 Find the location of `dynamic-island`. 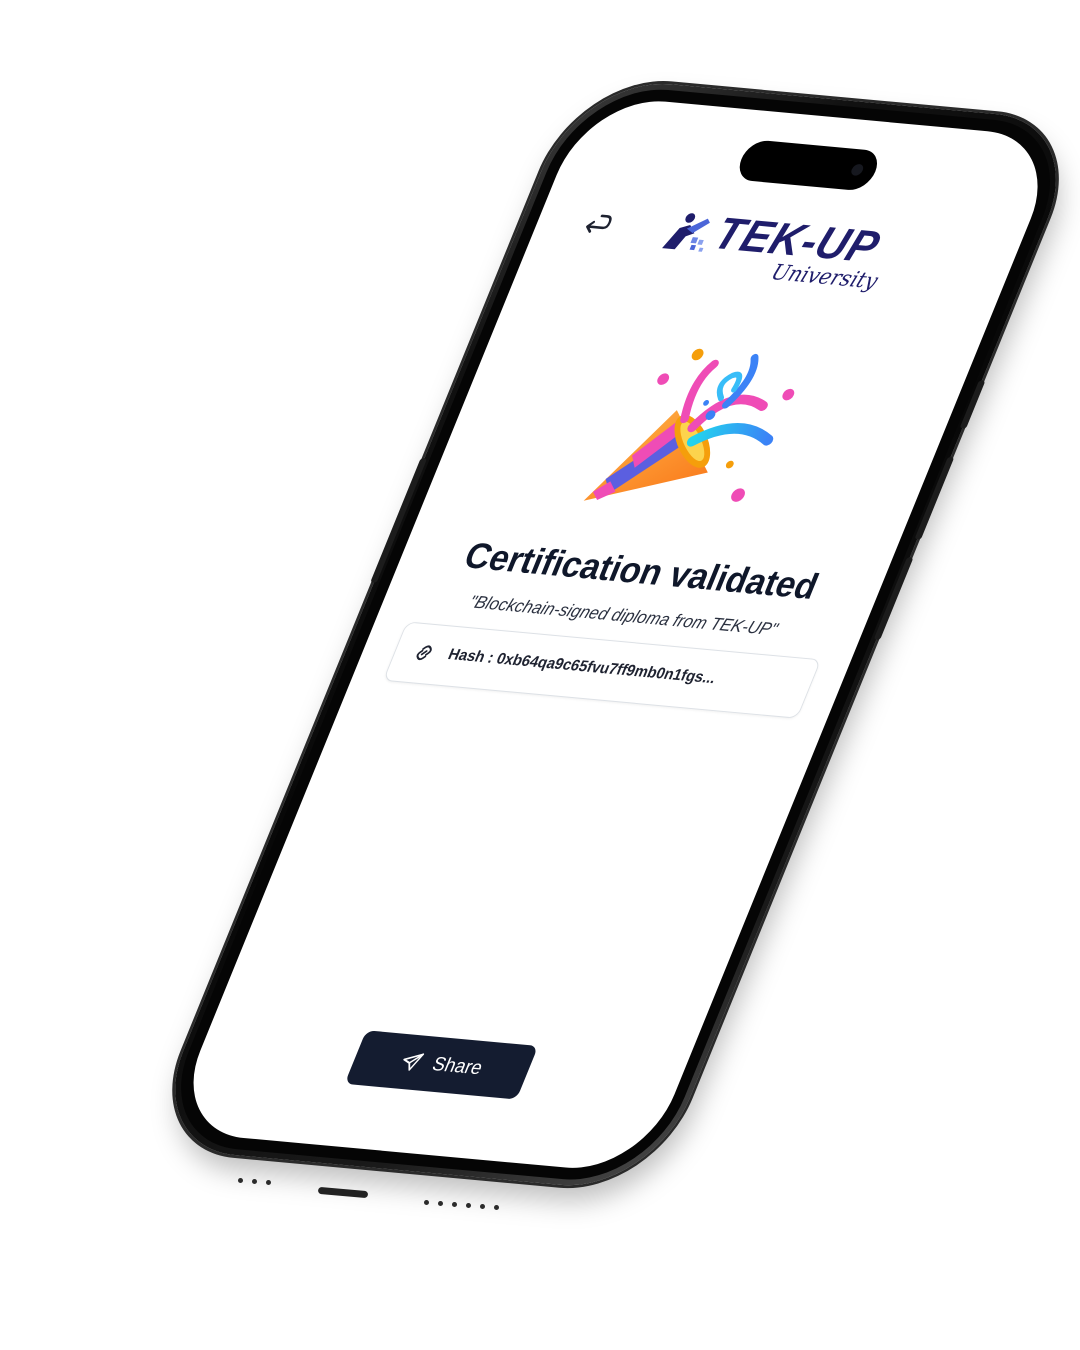

dynamic-island is located at coordinates (808, 165).